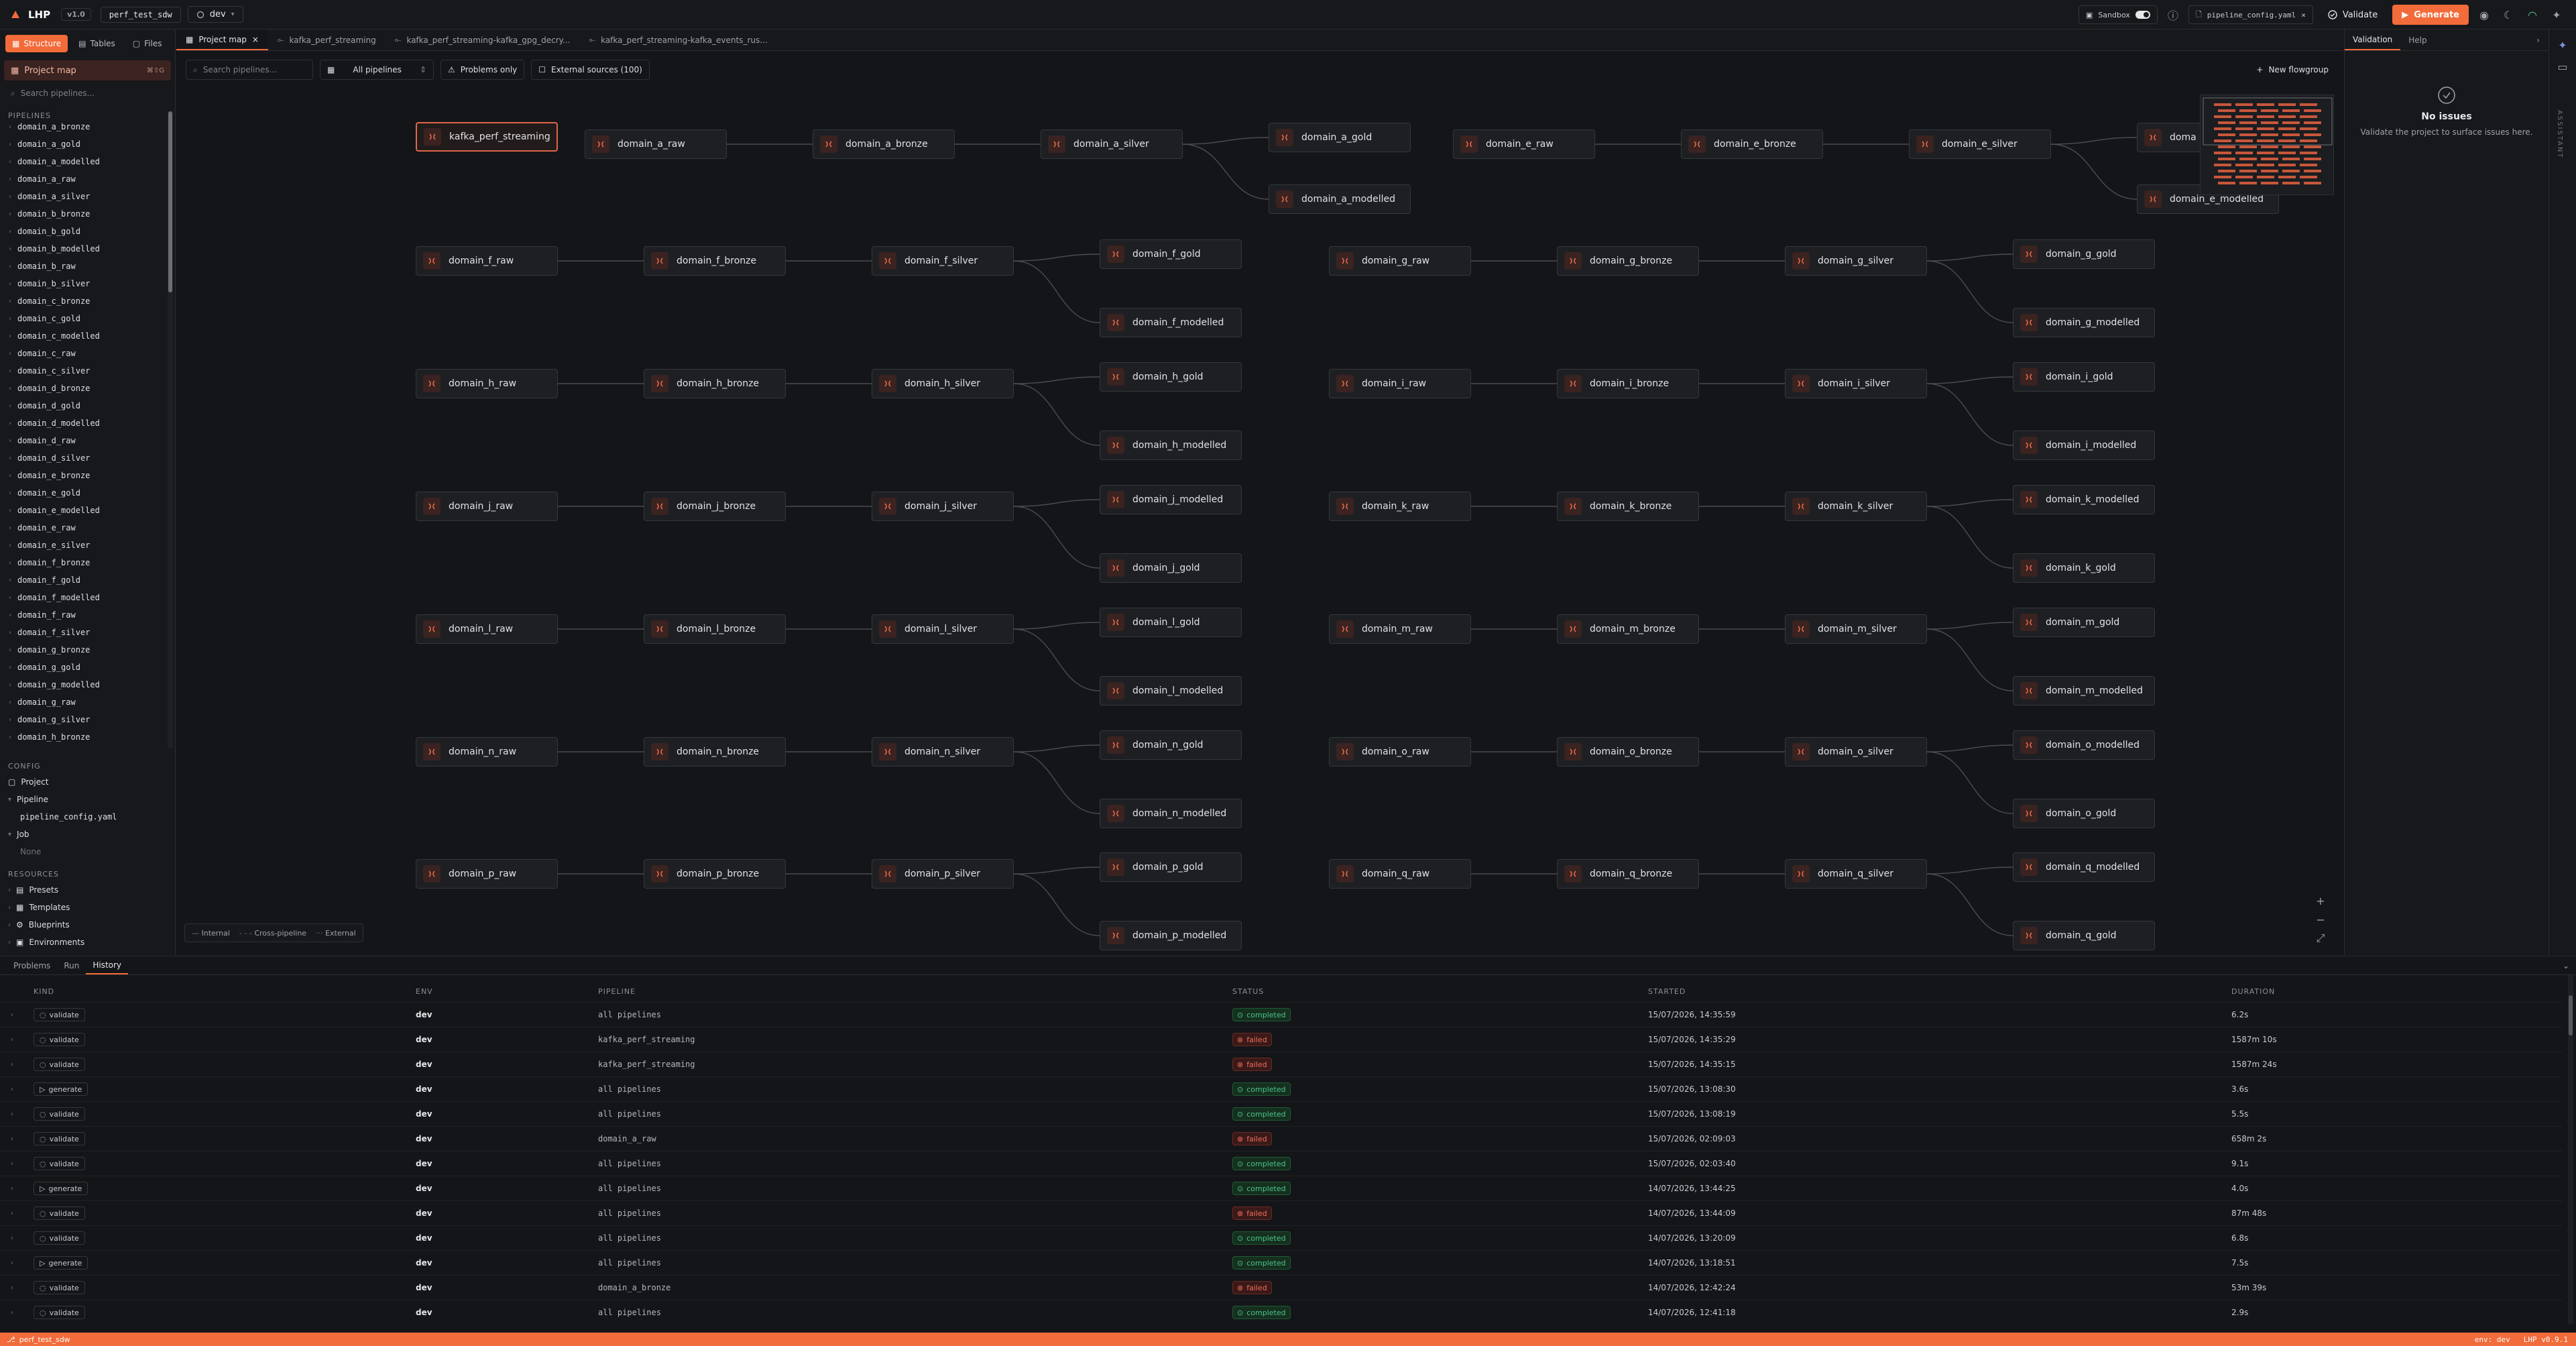  I want to click on sidebar-item-pipeline: › domain_e_bronze, so click(84, 475).